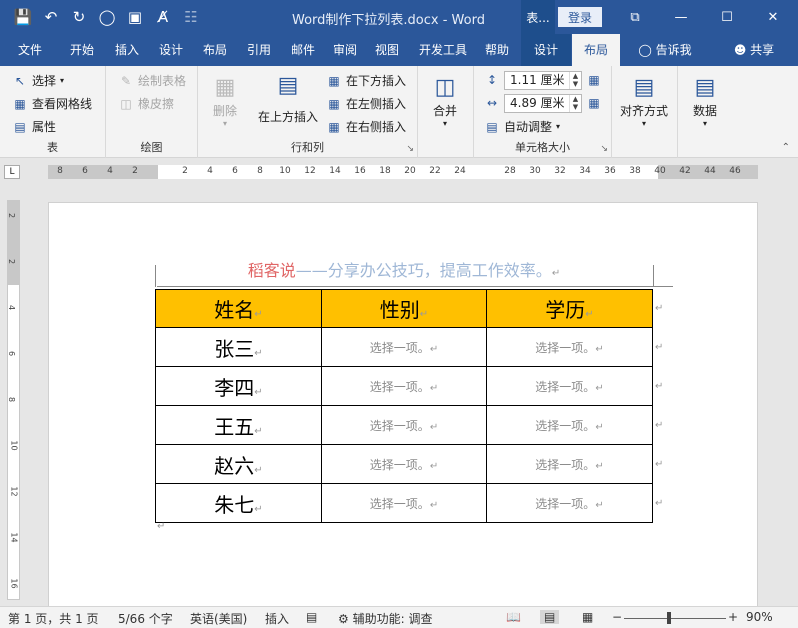 The image size is (798, 628). Describe the element at coordinates (79, 17) in the screenshot. I see `redo-icon: ↻` at that location.